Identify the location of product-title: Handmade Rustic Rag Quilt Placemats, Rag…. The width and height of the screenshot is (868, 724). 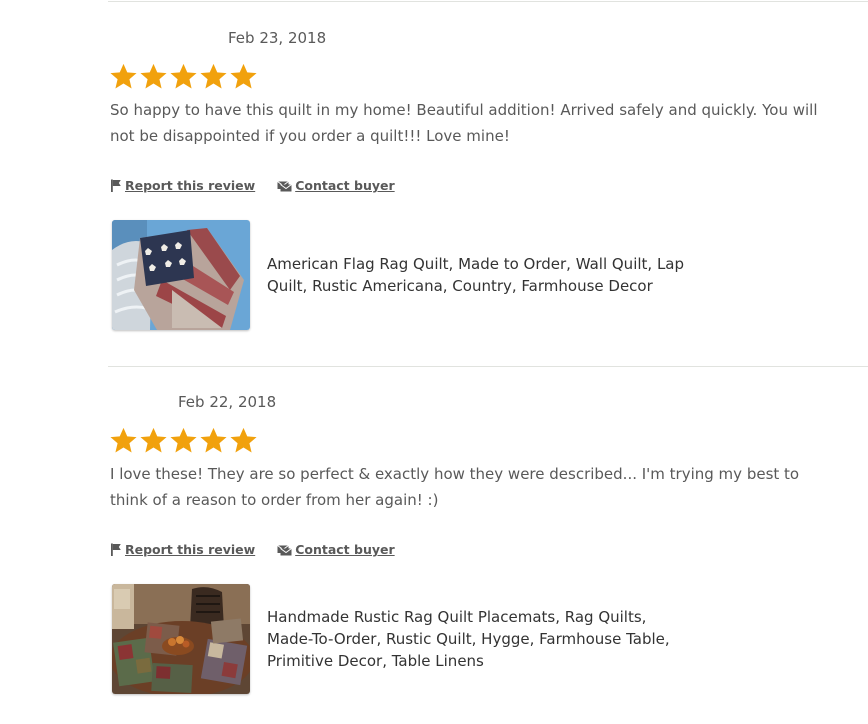
(482, 639).